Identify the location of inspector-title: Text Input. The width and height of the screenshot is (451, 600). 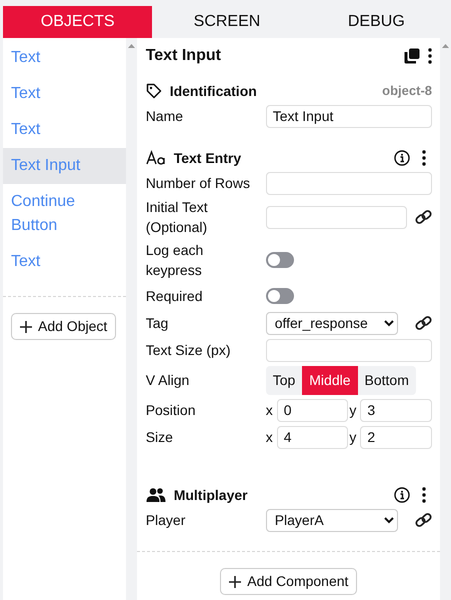
(183, 56).